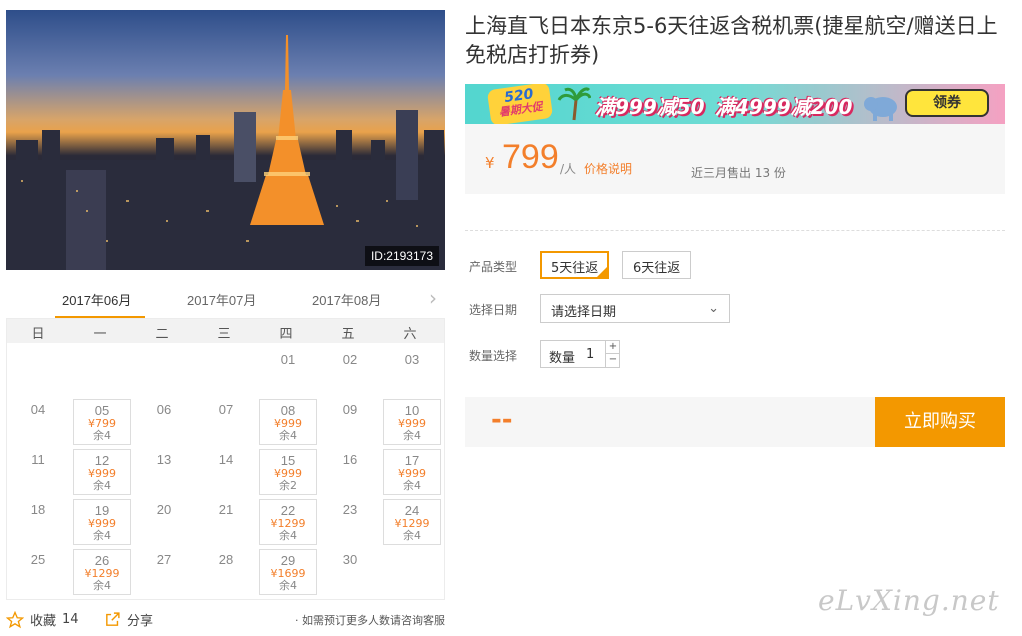 The height and width of the screenshot is (636, 1022). Describe the element at coordinates (288, 560) in the screenshot. I see `day-number: 29` at that location.